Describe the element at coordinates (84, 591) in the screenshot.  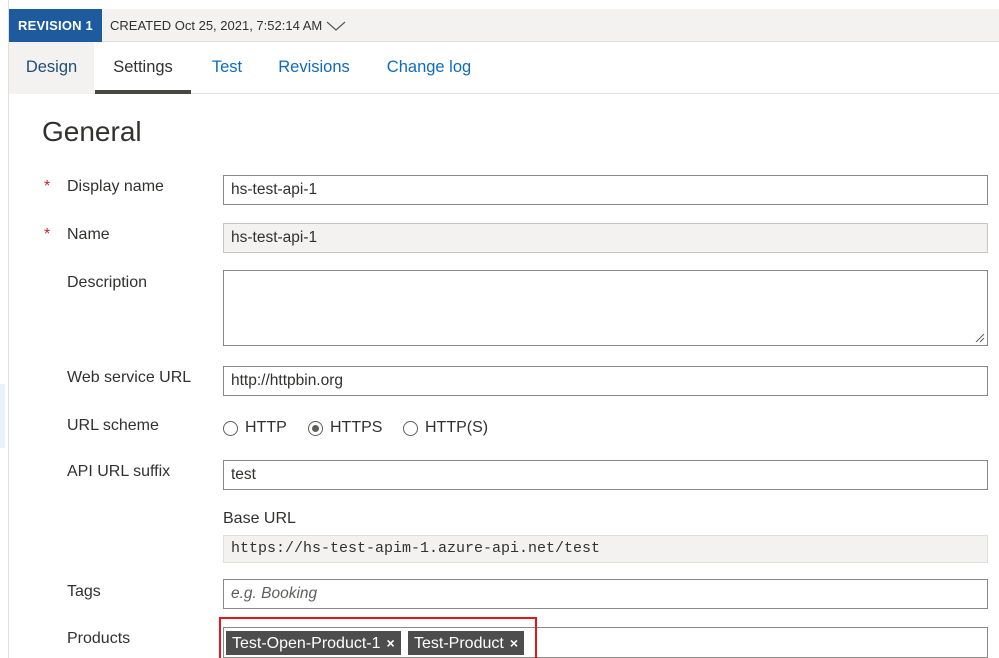
I see `tags-label: Tags` at that location.